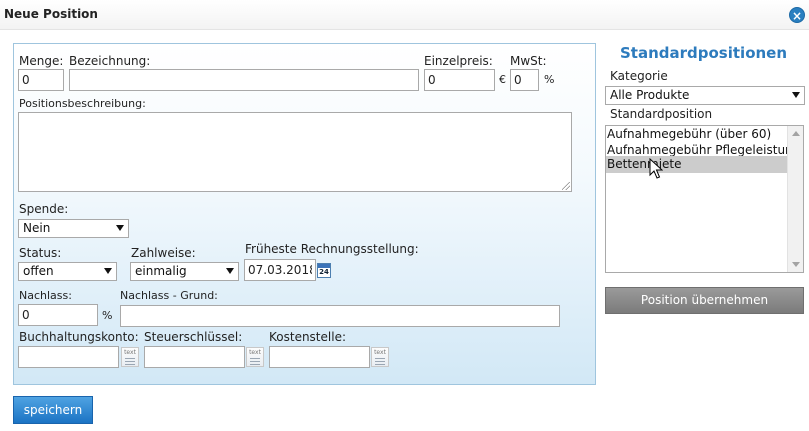 This screenshot has width=809, height=431. Describe the element at coordinates (67, 271) in the screenshot. I see `status-select: offen` at that location.